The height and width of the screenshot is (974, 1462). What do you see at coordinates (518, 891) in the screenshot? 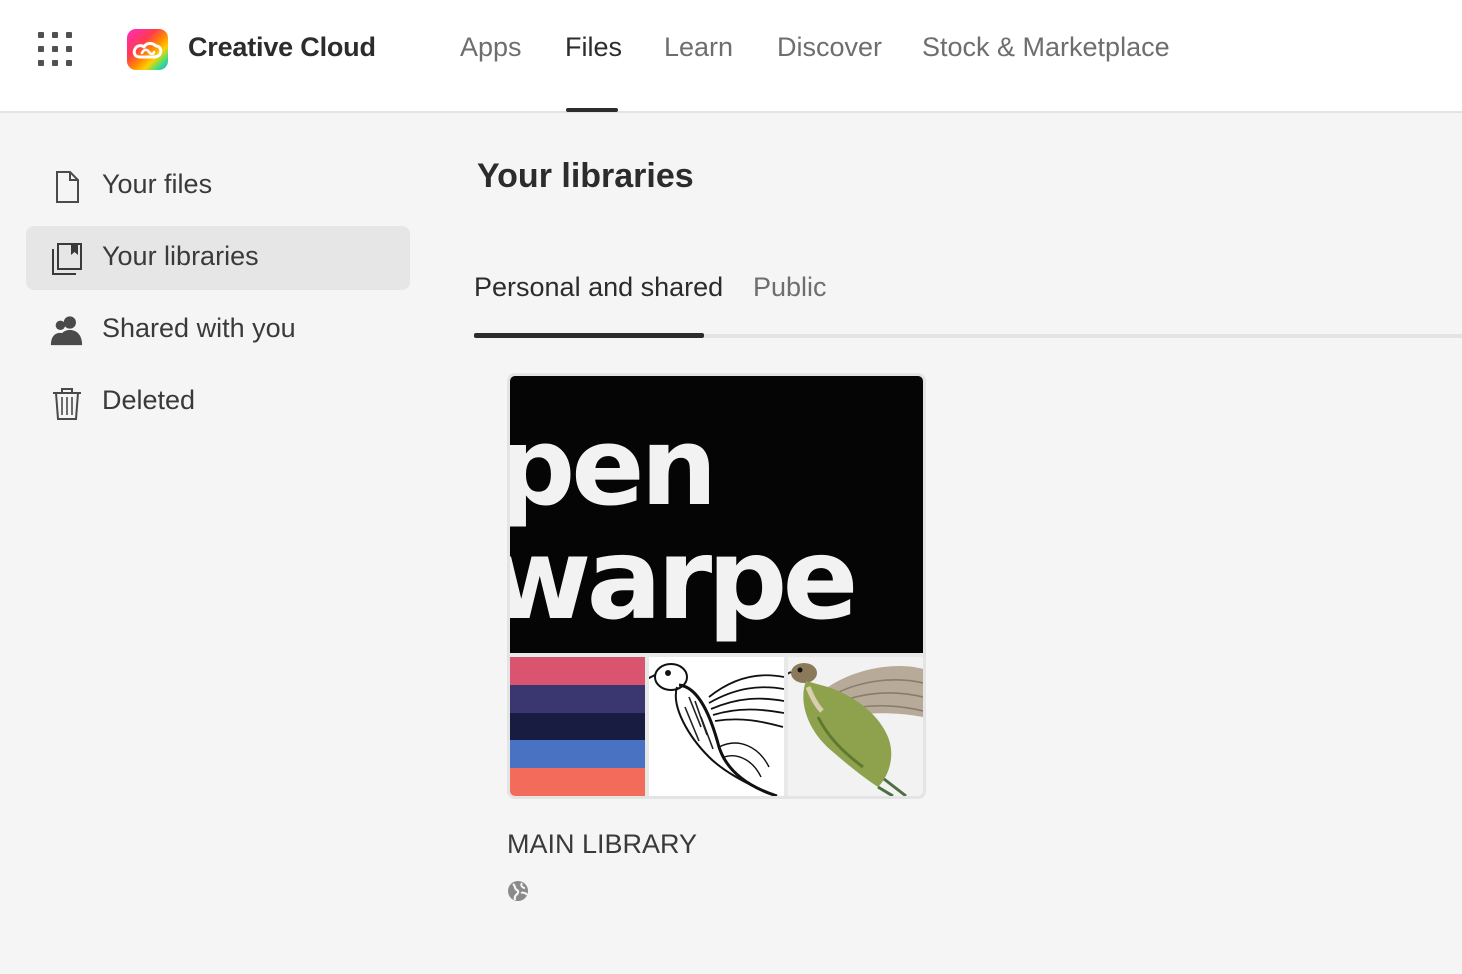
I see `globe-icon` at bounding box center [518, 891].